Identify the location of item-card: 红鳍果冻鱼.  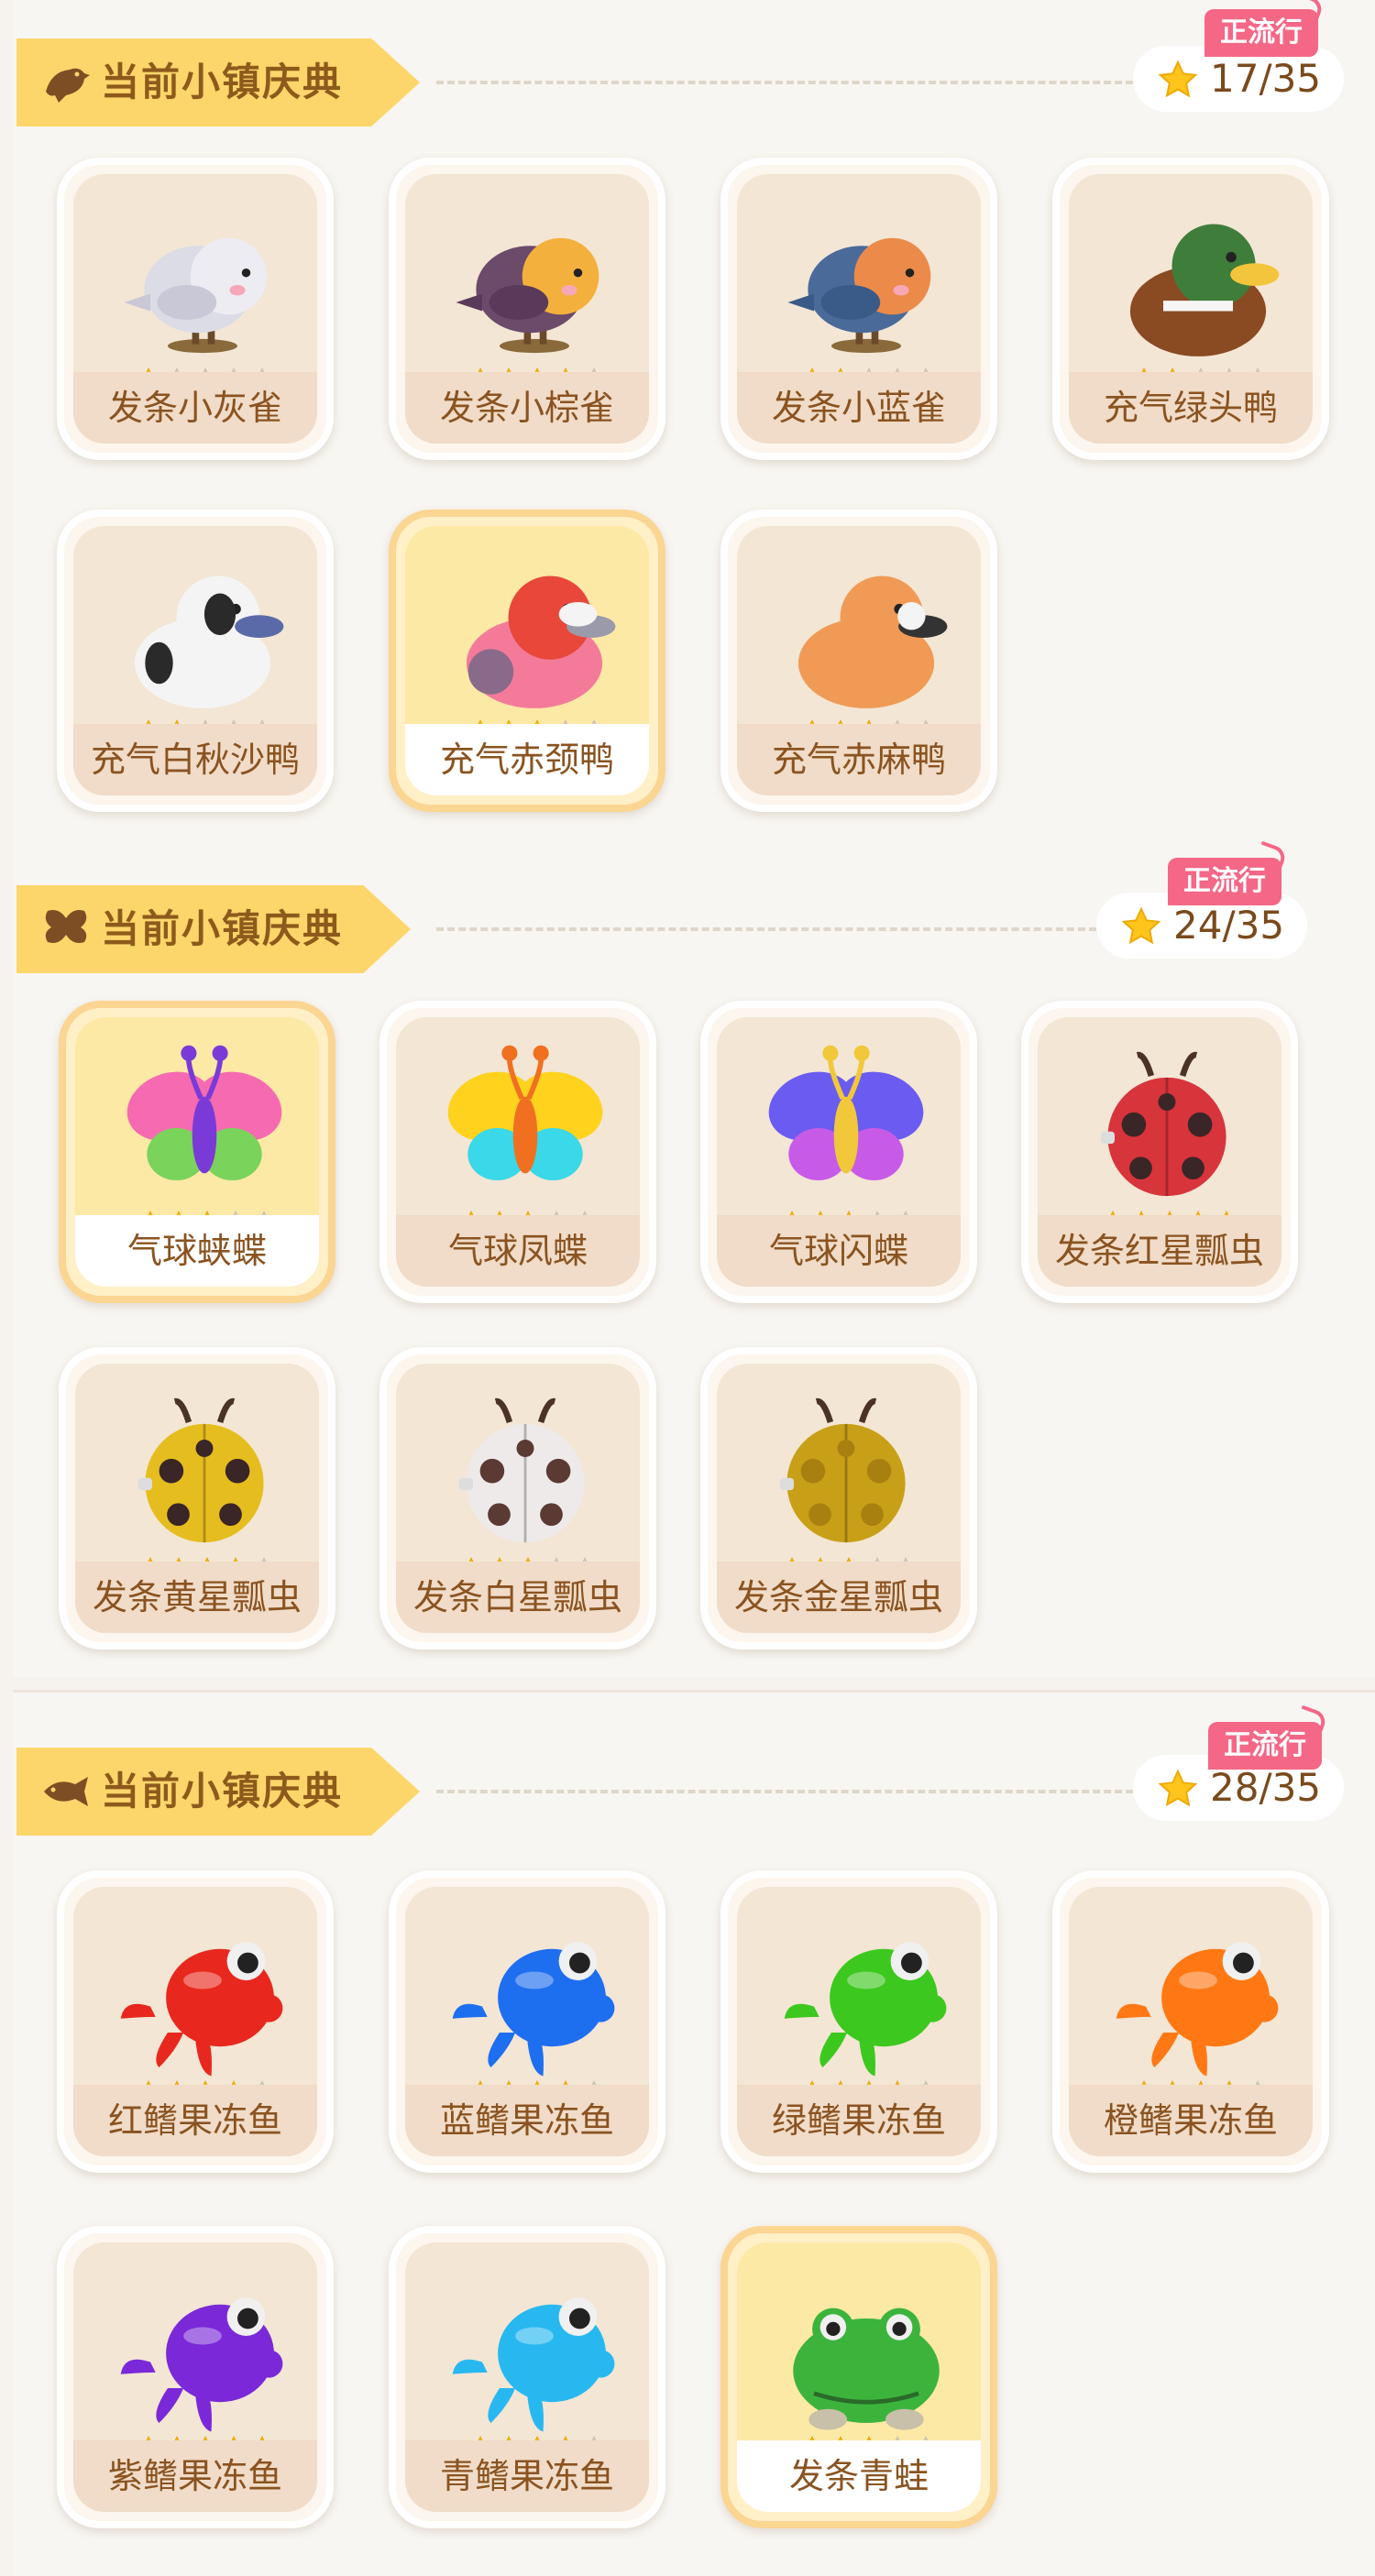
(195, 2021).